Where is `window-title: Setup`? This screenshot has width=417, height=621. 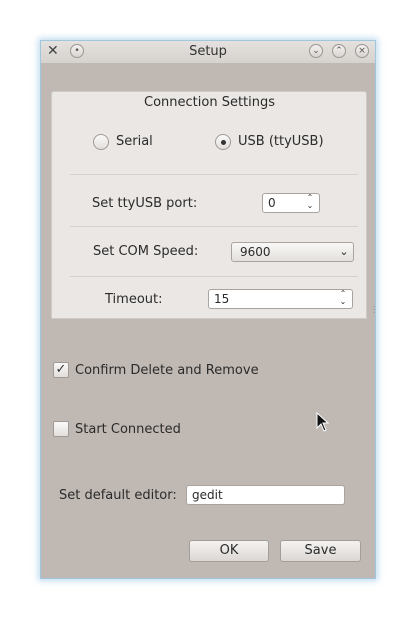
window-title: Setup is located at coordinates (208, 51).